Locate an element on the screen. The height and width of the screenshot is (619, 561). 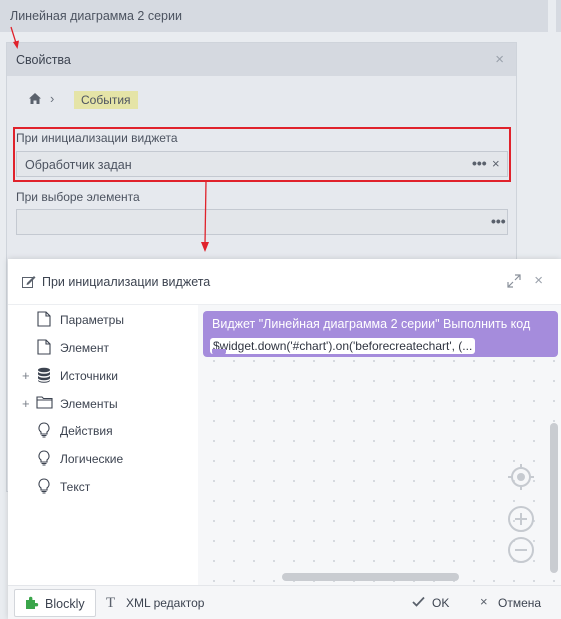
more-dots-icon: ••• is located at coordinates (498, 221).